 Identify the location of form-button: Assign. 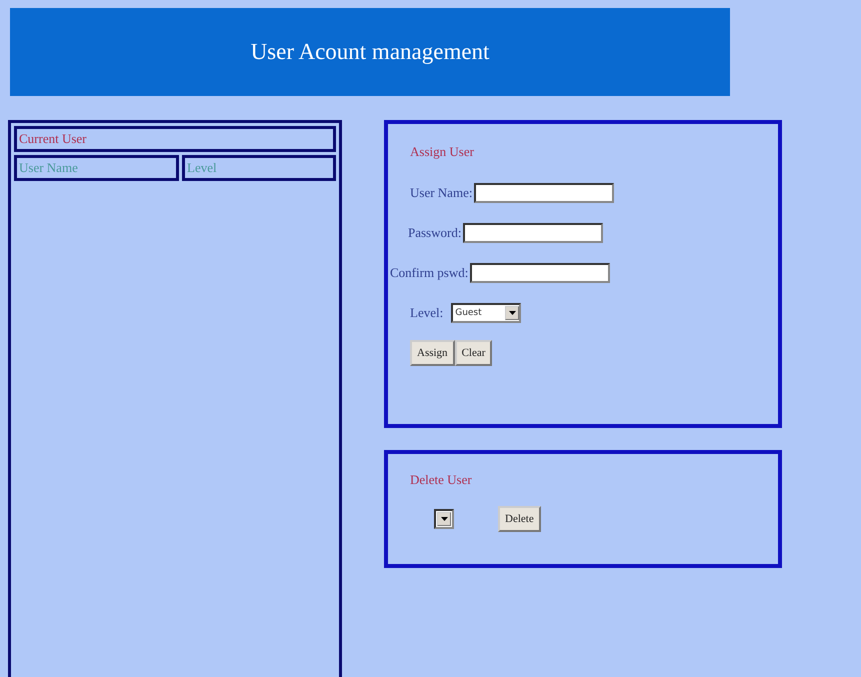
(432, 353).